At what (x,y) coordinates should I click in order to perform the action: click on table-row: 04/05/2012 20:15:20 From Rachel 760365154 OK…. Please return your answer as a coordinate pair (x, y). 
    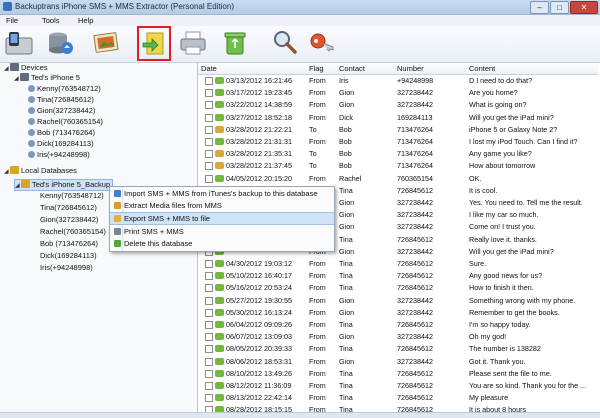
    Looking at the image, I should click on (398, 178).